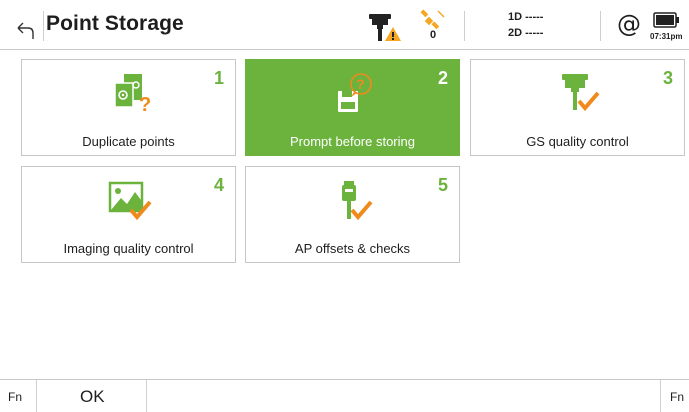  Describe the element at coordinates (25, 31) in the screenshot. I see `back-icon` at that location.